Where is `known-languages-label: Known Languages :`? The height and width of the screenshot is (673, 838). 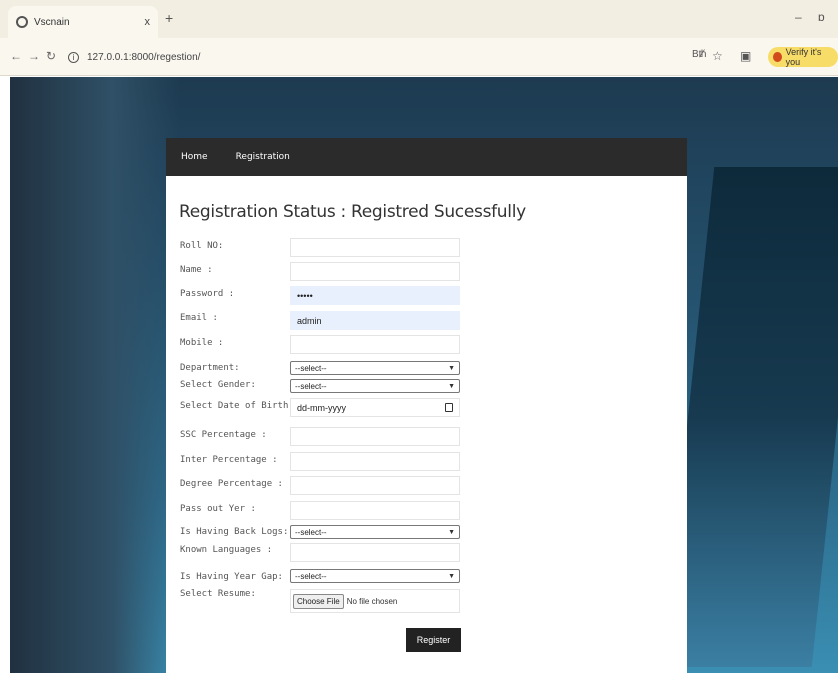
known-languages-label: Known Languages : is located at coordinates (226, 550).